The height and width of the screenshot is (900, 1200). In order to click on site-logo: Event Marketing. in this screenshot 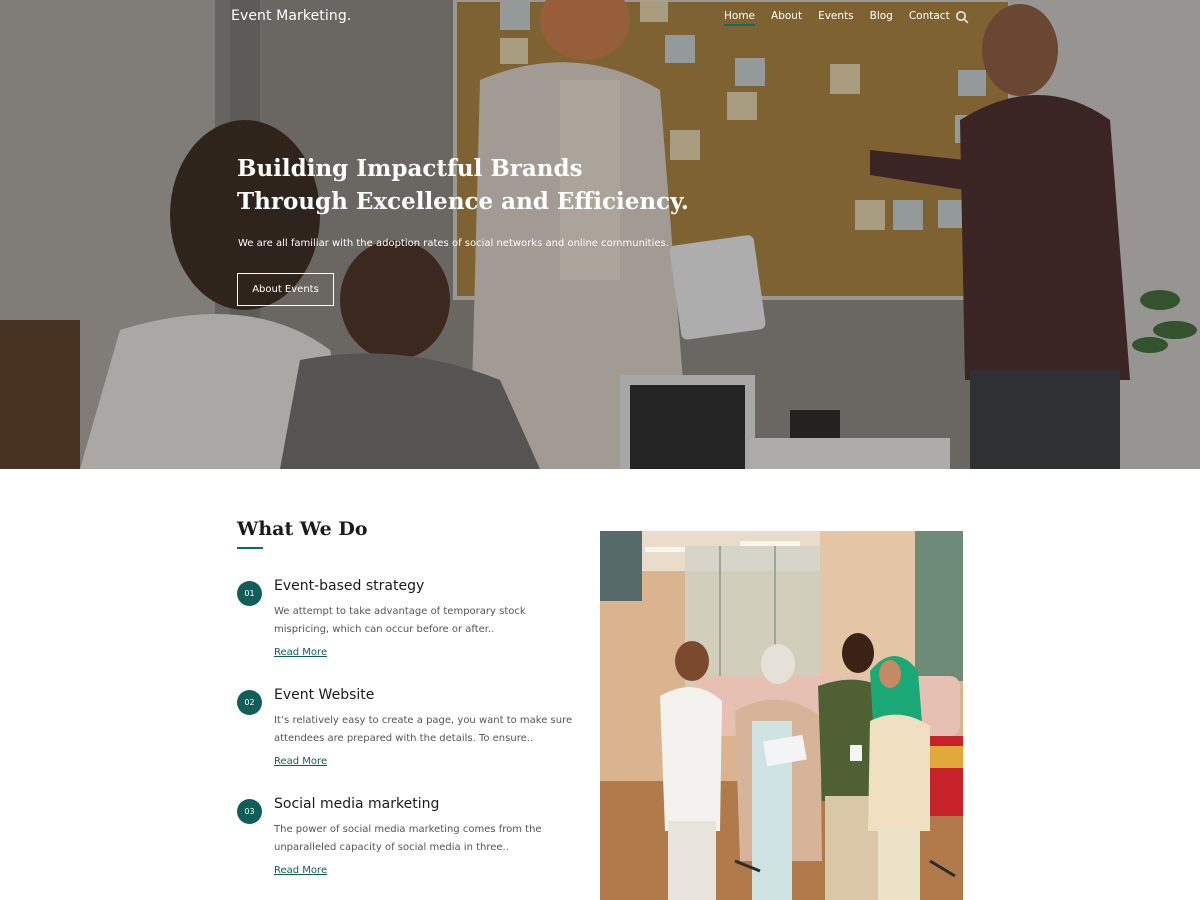, I will do `click(291, 16)`.